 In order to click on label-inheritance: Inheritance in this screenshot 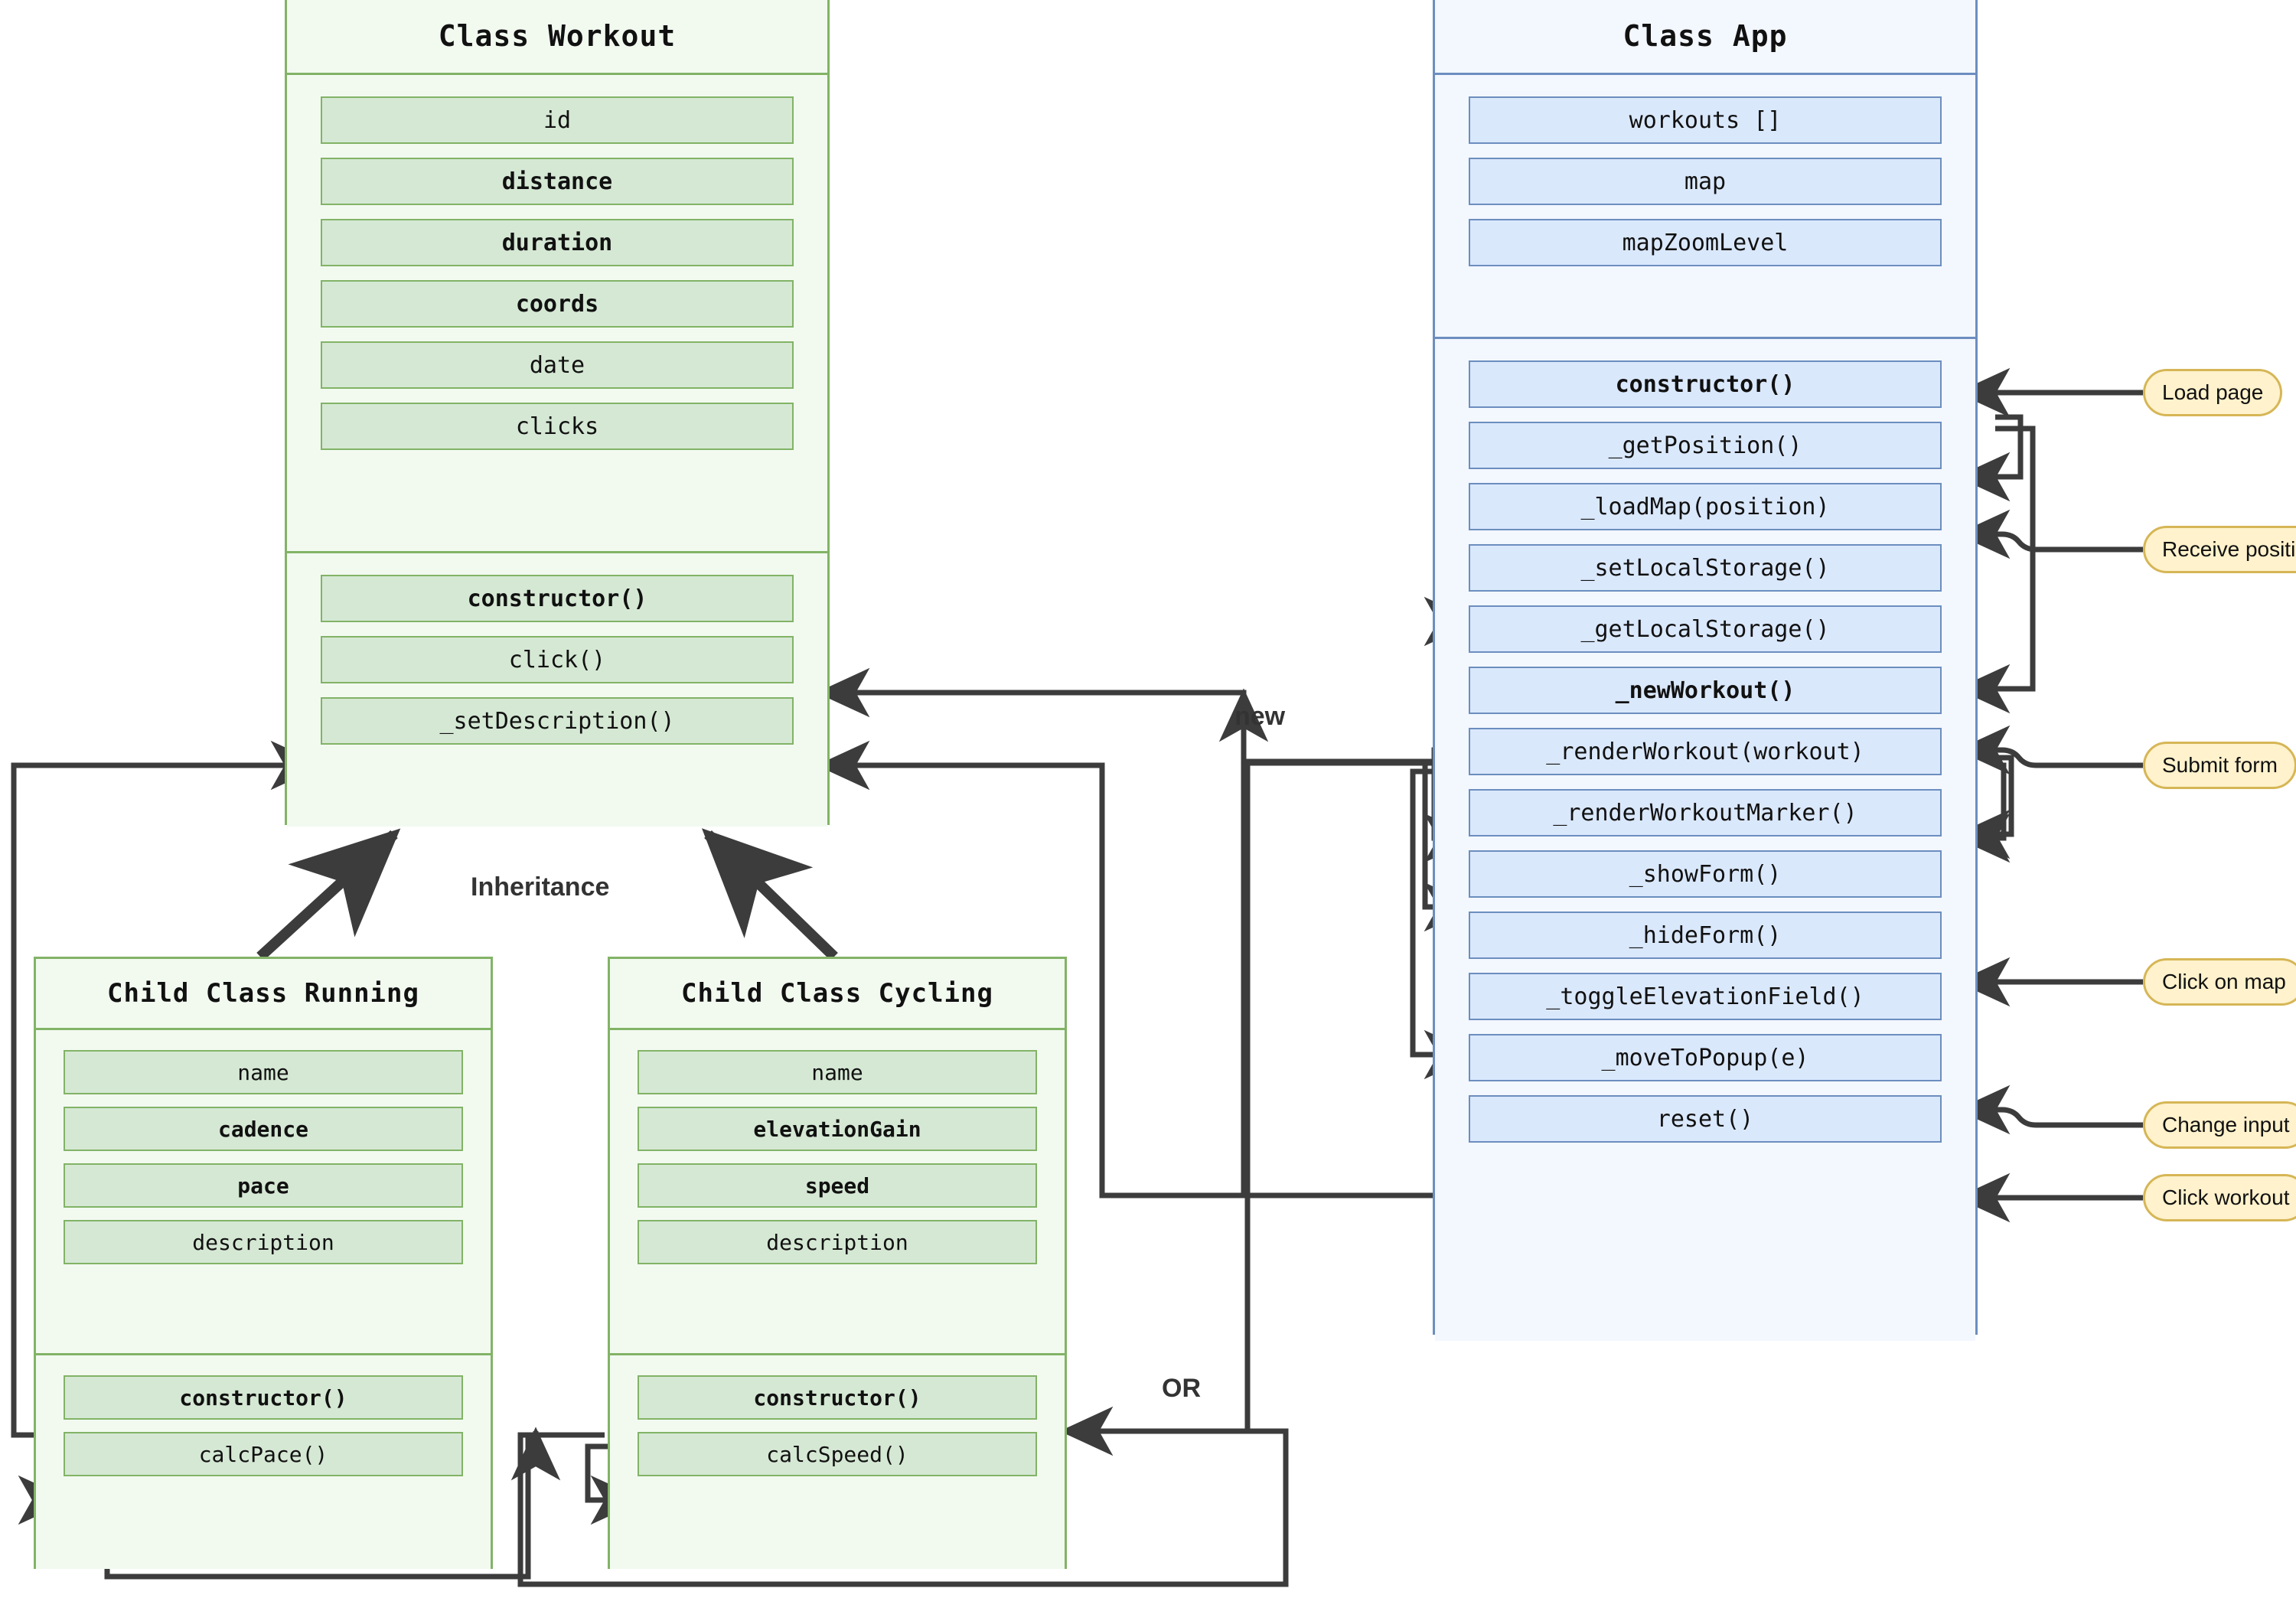, I will do `click(540, 887)`.